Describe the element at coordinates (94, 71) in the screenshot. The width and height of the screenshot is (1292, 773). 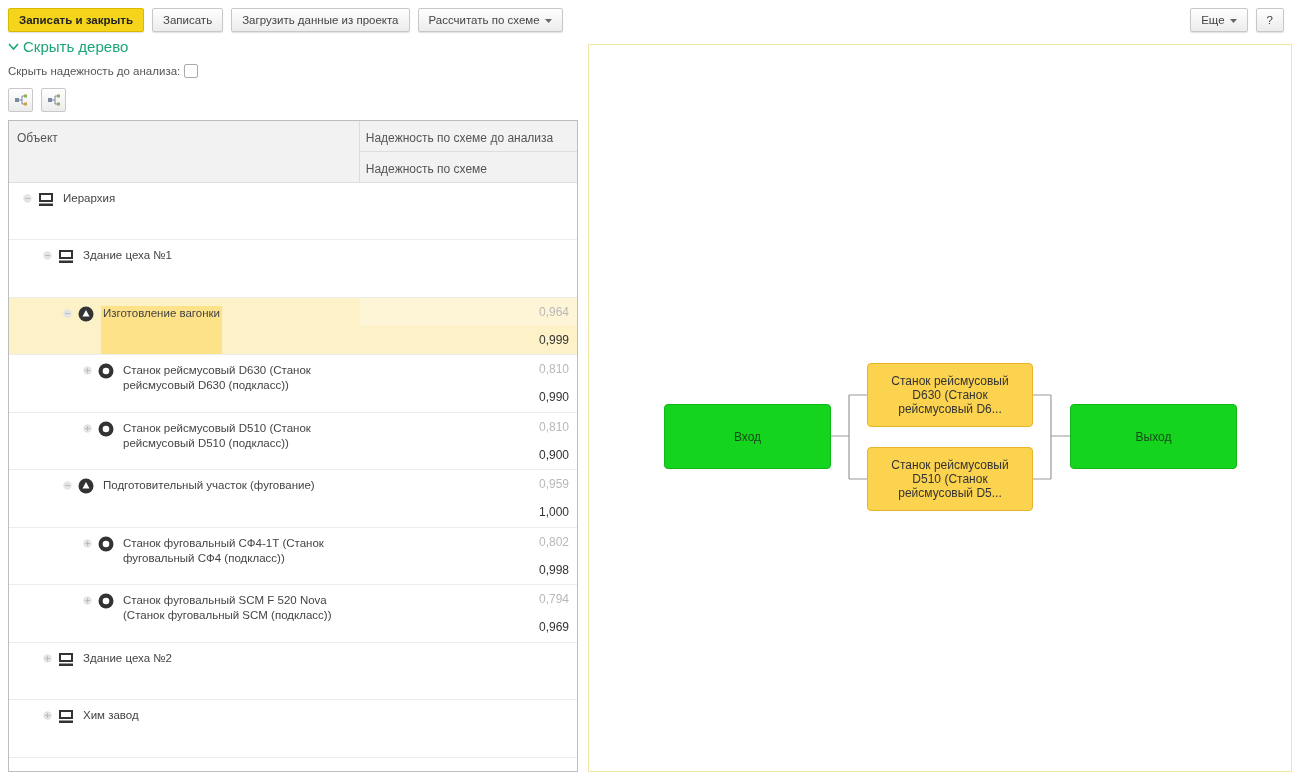
I see `option-label: Скрыть надежность до анализа:` at that location.